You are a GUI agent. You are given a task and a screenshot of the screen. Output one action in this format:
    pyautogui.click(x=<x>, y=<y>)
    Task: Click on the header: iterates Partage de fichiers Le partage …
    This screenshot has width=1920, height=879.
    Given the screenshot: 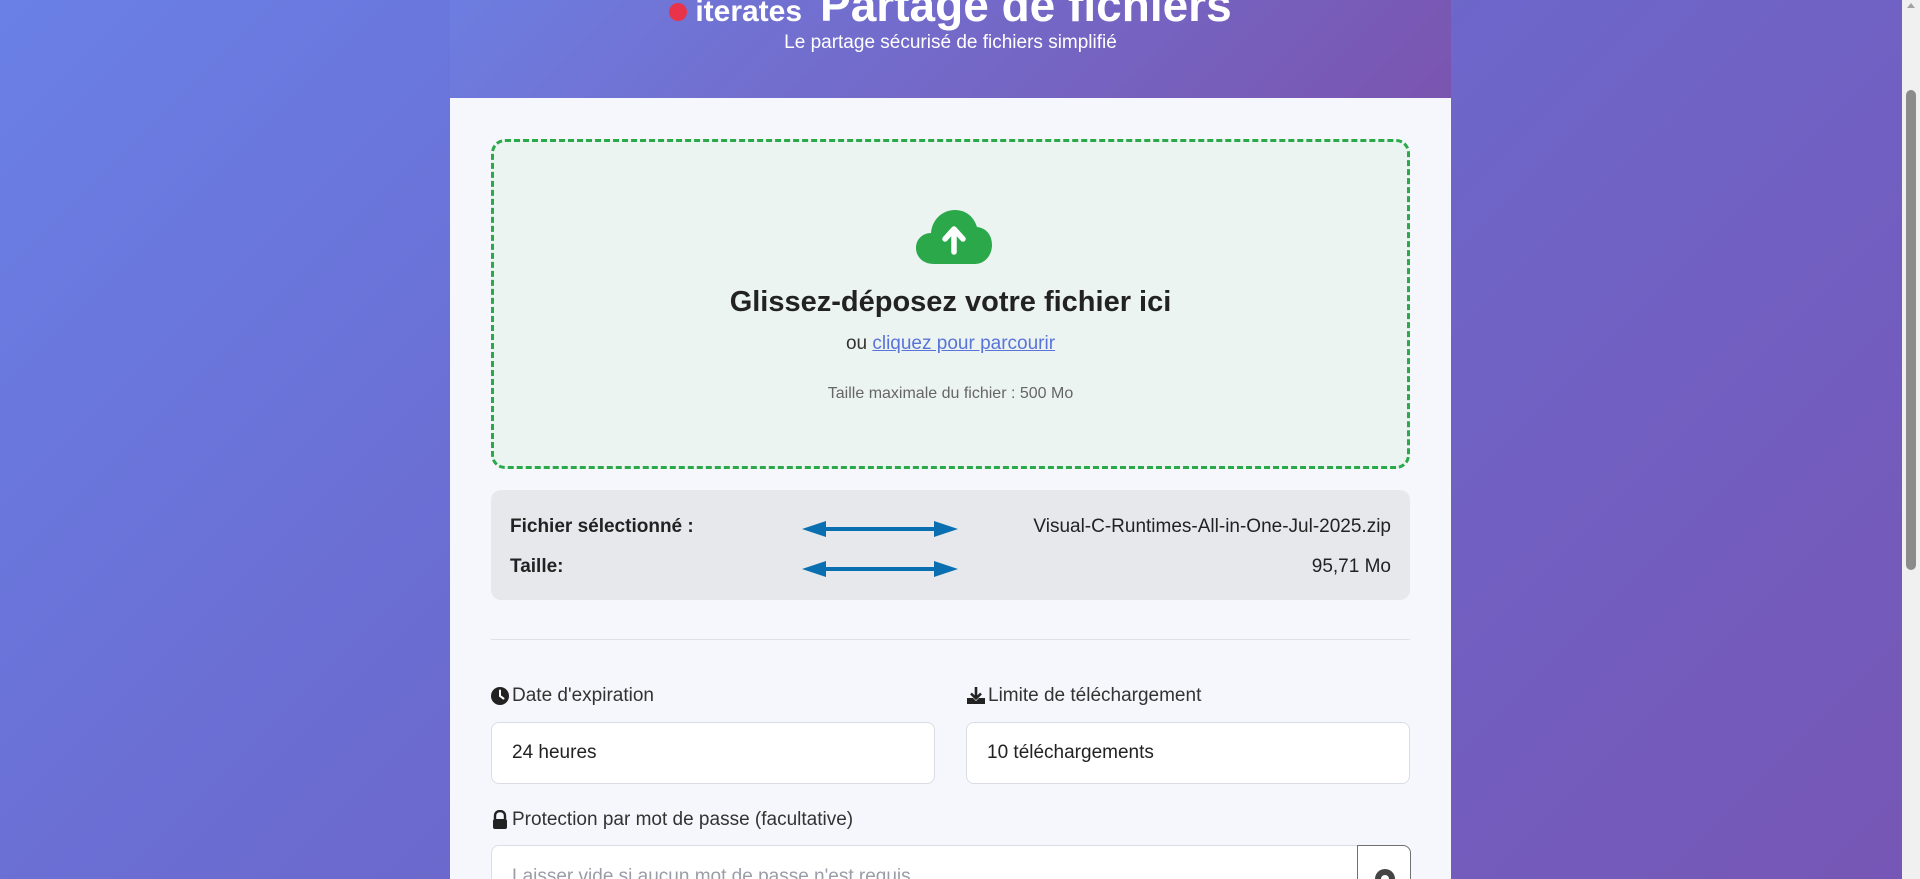 What is the action you would take?
    pyautogui.click(x=950, y=49)
    